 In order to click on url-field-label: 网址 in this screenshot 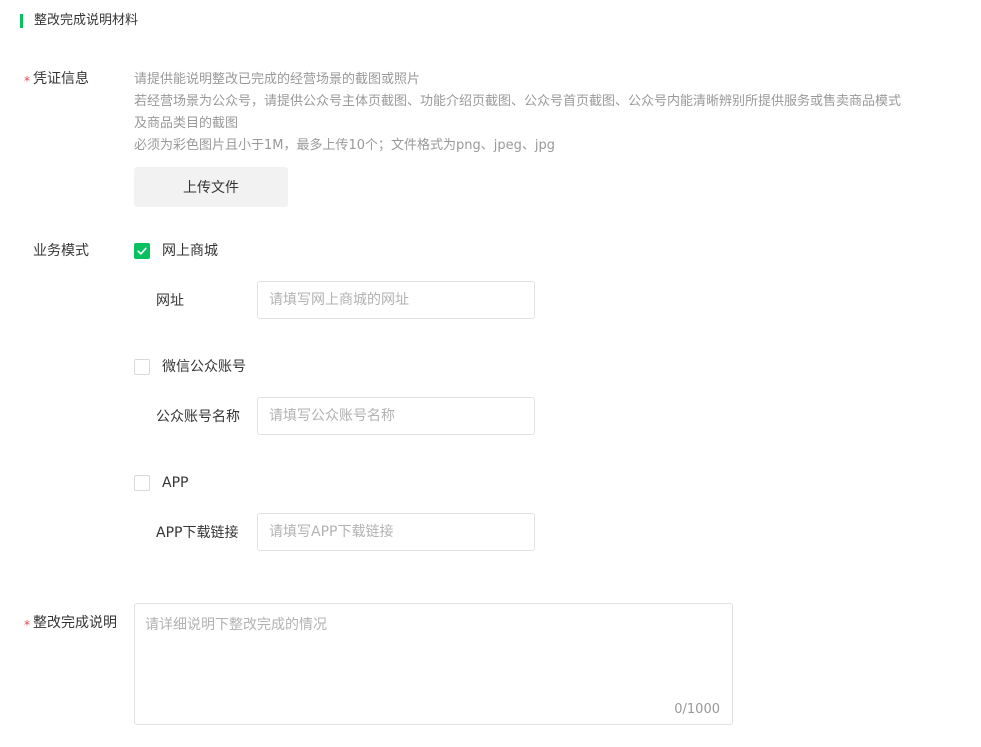, I will do `click(170, 301)`.